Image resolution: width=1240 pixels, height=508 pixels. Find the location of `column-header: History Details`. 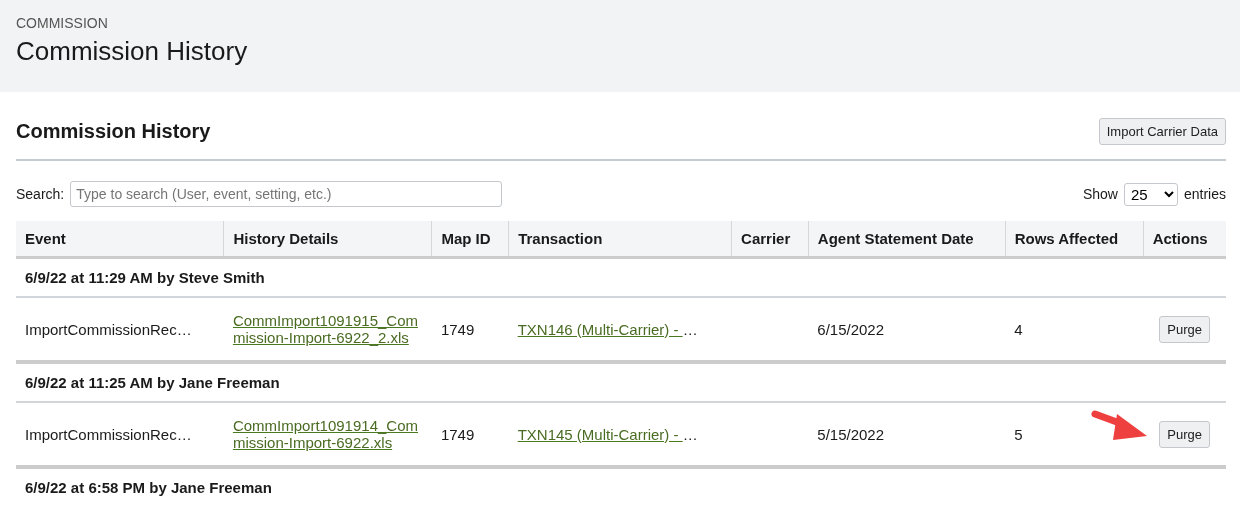

column-header: History Details is located at coordinates (327, 239).